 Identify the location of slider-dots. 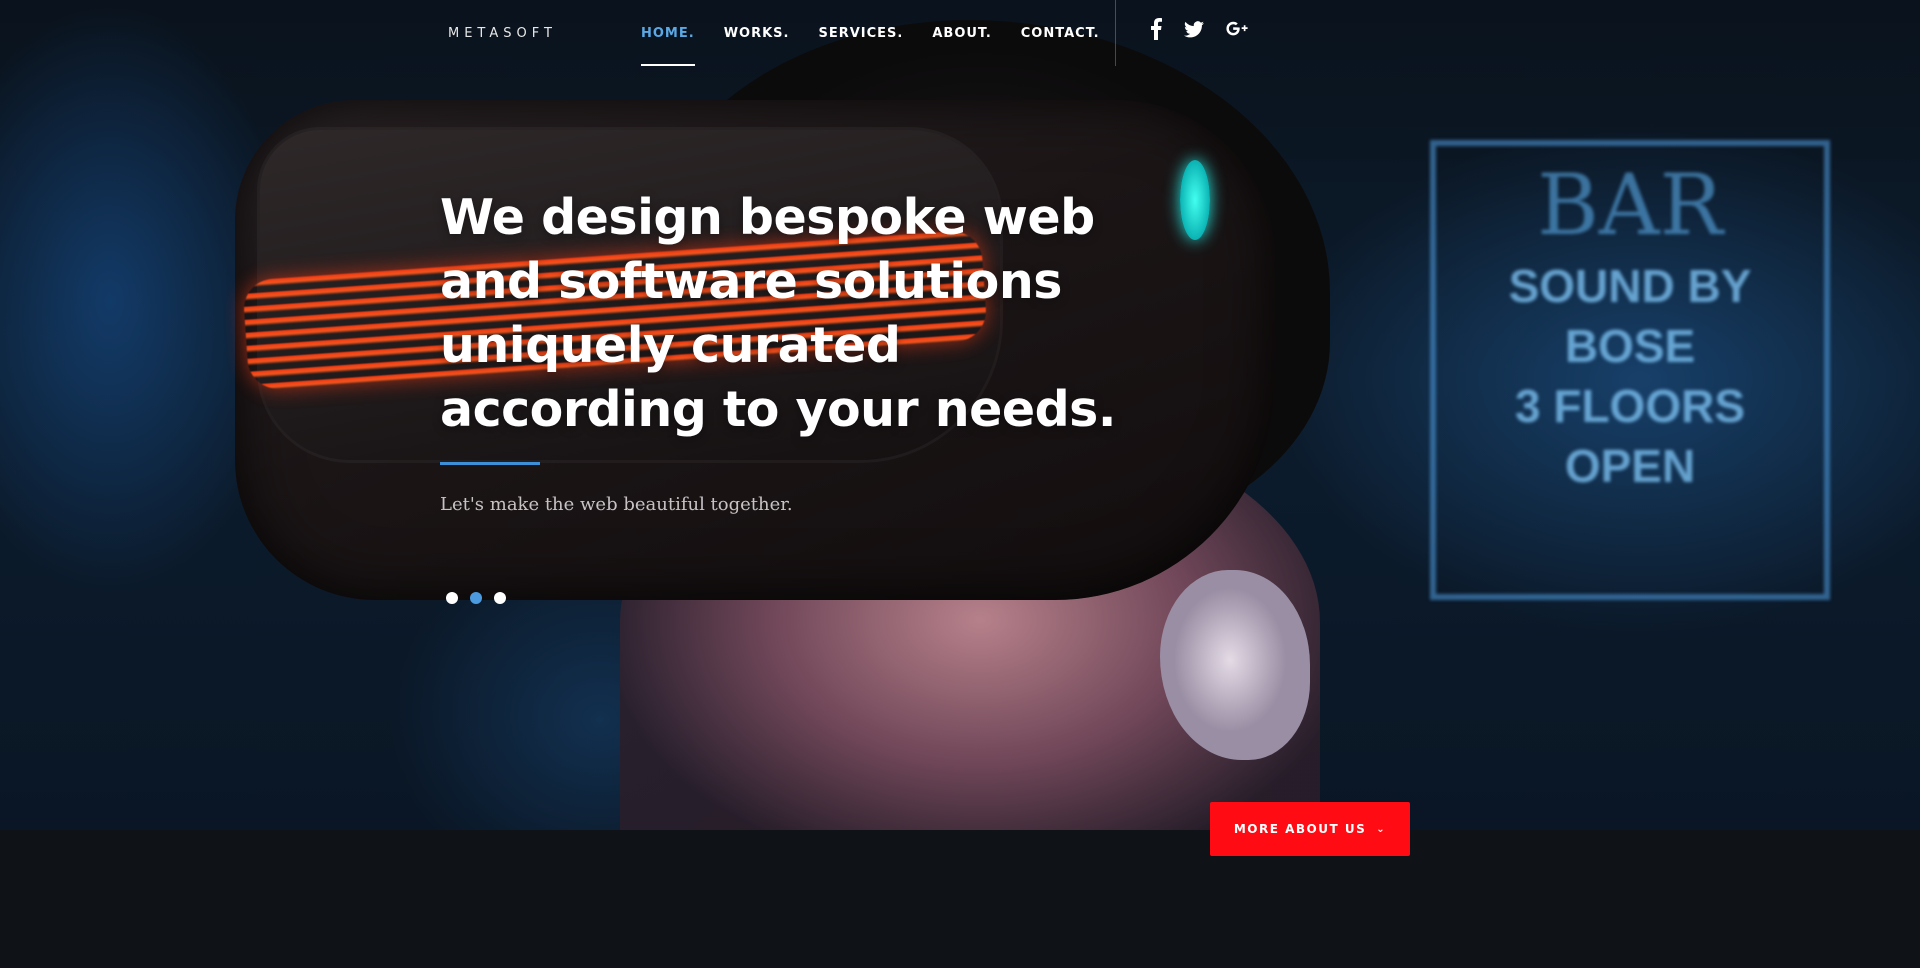
(476, 598).